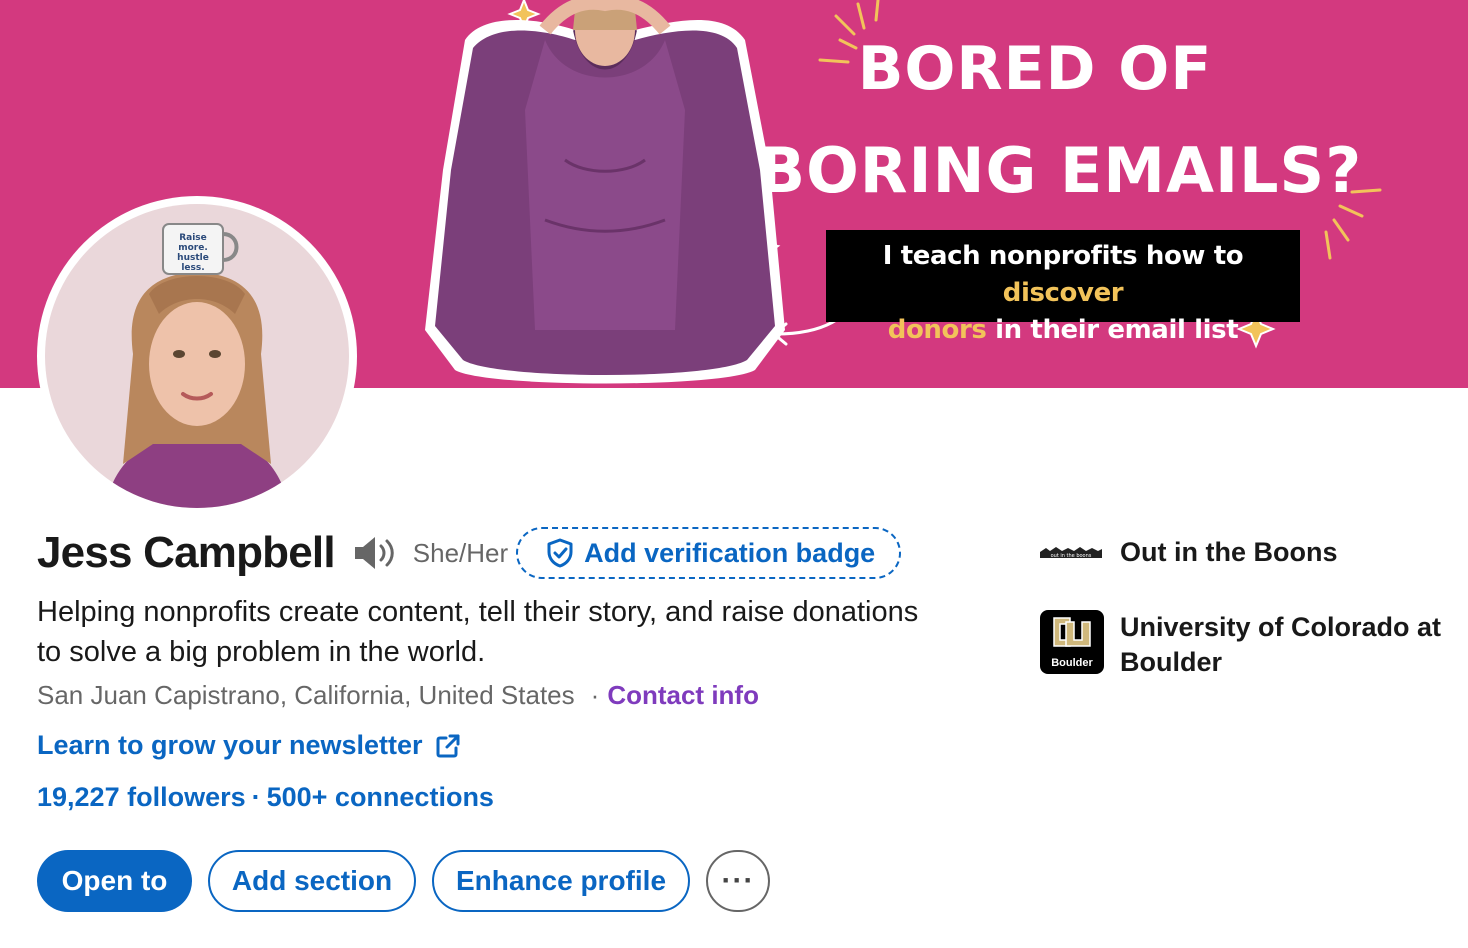 Image resolution: width=1468 pixels, height=948 pixels. I want to click on connections-link: 500+ connections, so click(380, 797).